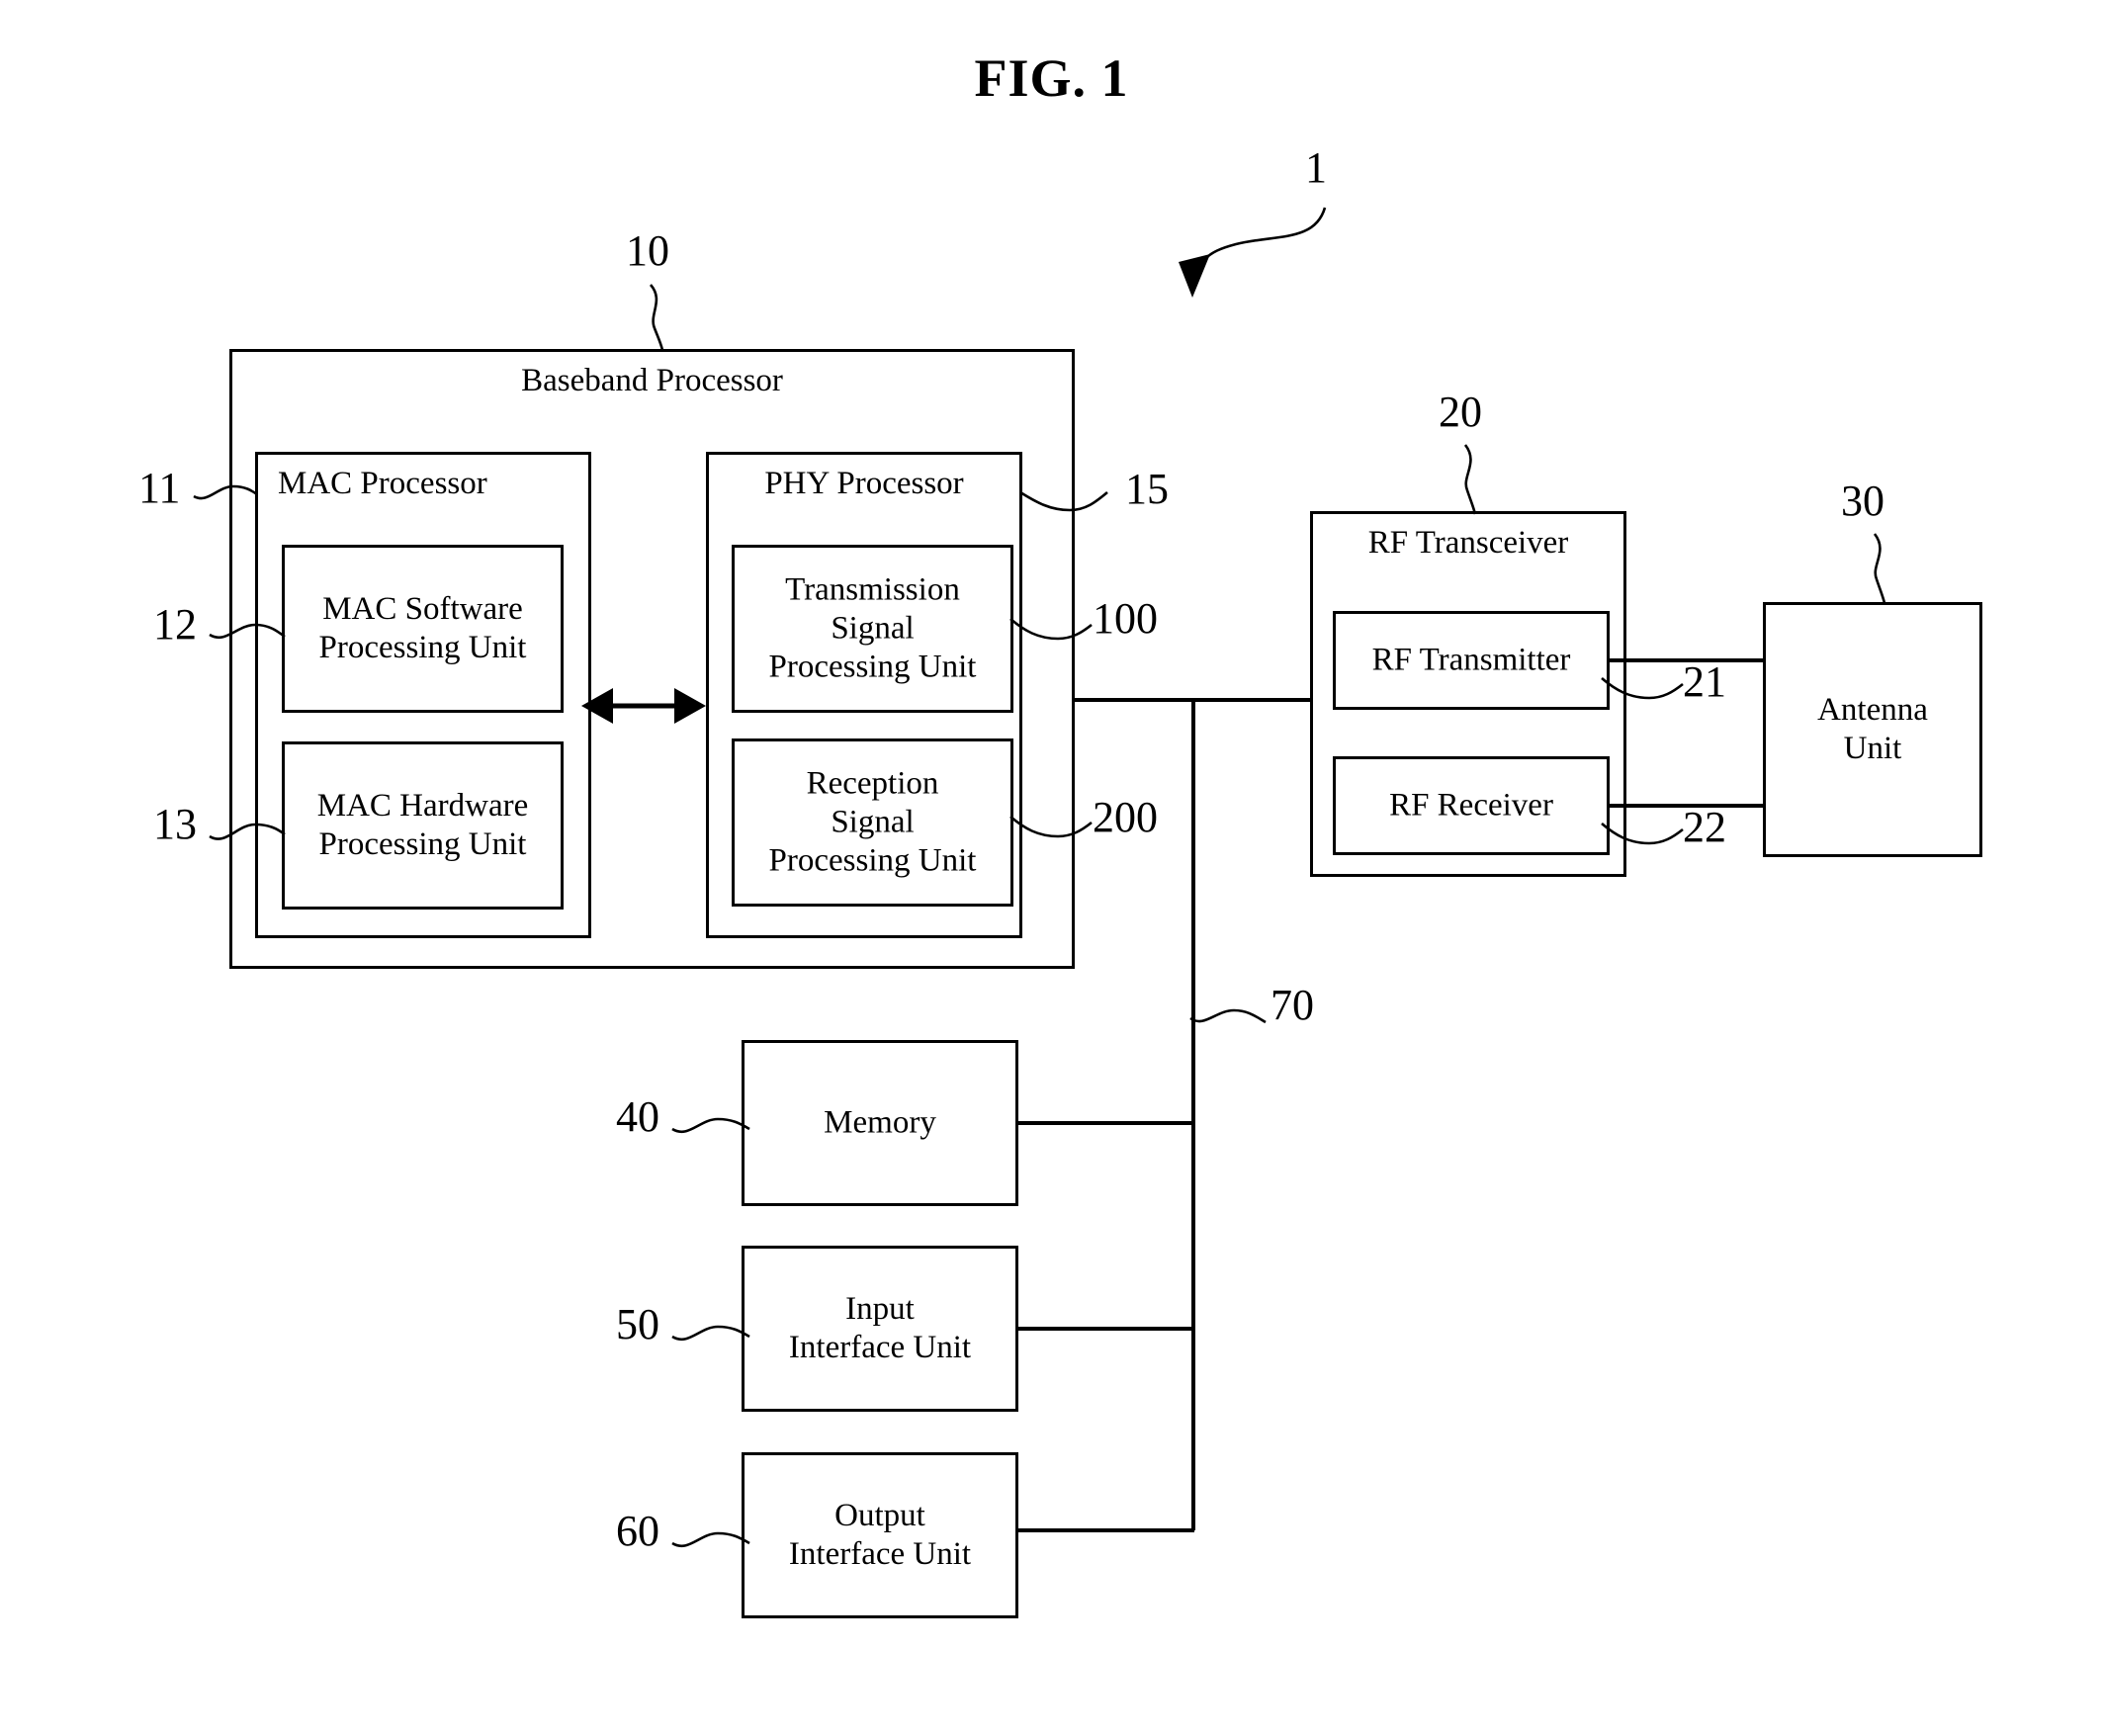 The height and width of the screenshot is (1736, 2103). Describe the element at coordinates (1686, 806) in the screenshot. I see `wire-rf-receiver-to-antenna` at that location.